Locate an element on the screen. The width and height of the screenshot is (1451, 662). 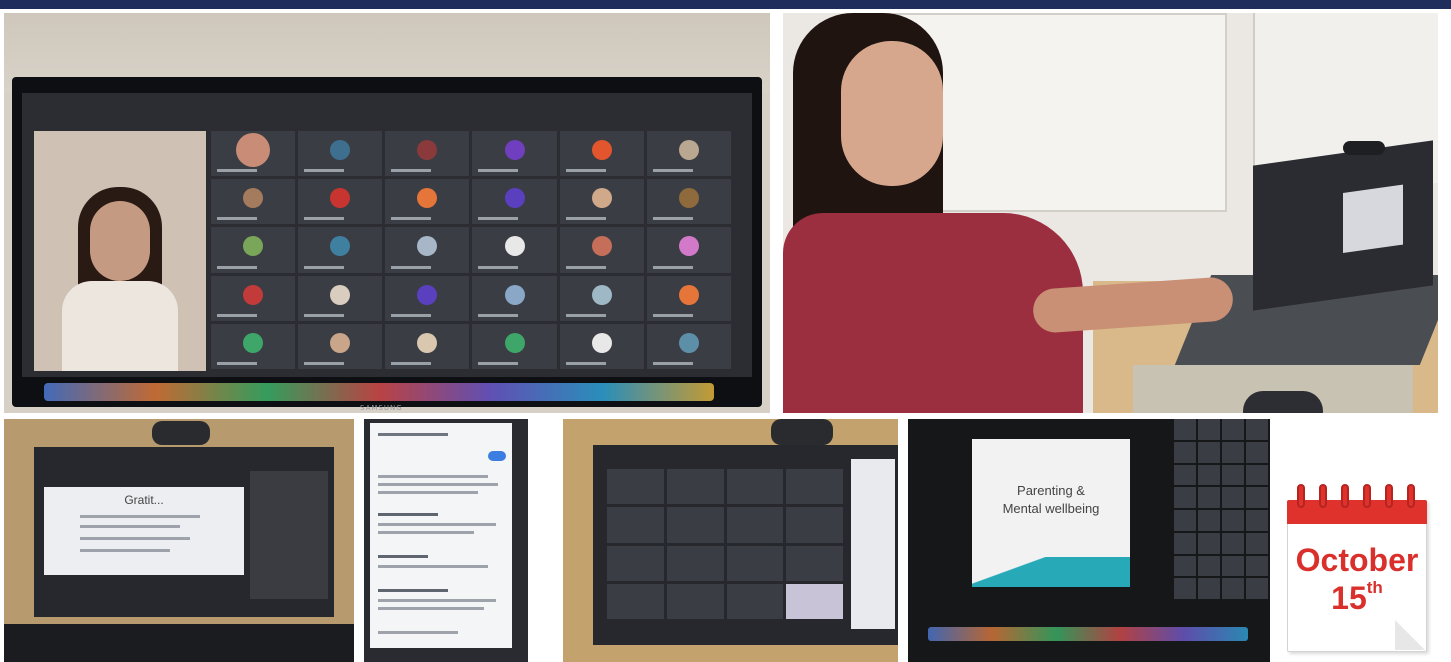
speaker-video-tile is located at coordinates (120, 251).